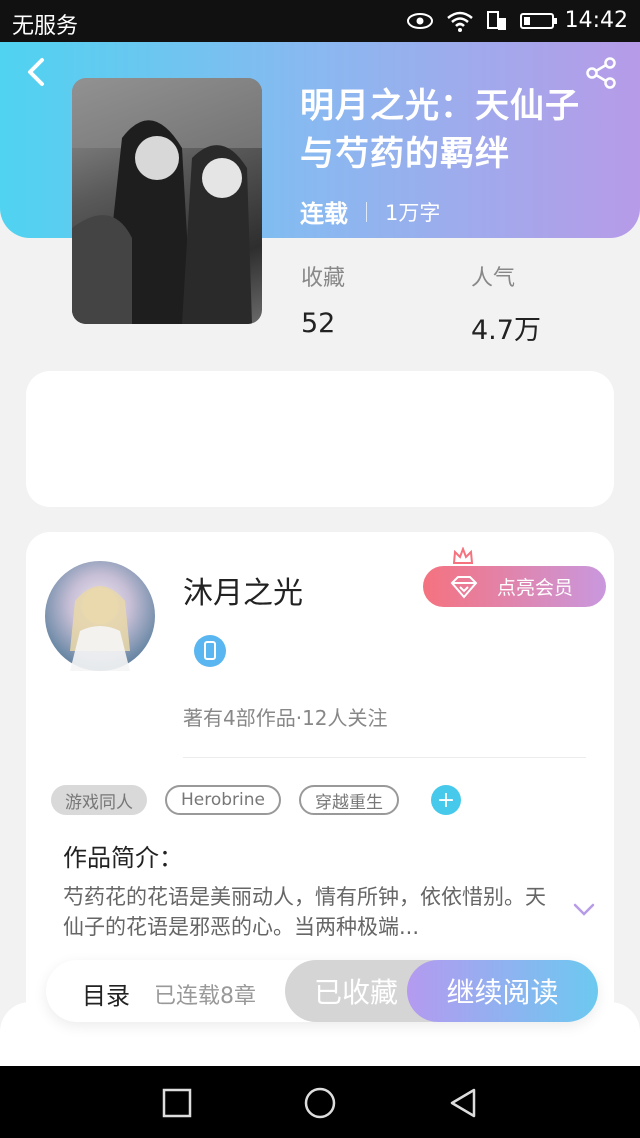 This screenshot has width=640, height=1138. What do you see at coordinates (323, 278) in the screenshot?
I see `stat-favorites-label: 收藏` at bounding box center [323, 278].